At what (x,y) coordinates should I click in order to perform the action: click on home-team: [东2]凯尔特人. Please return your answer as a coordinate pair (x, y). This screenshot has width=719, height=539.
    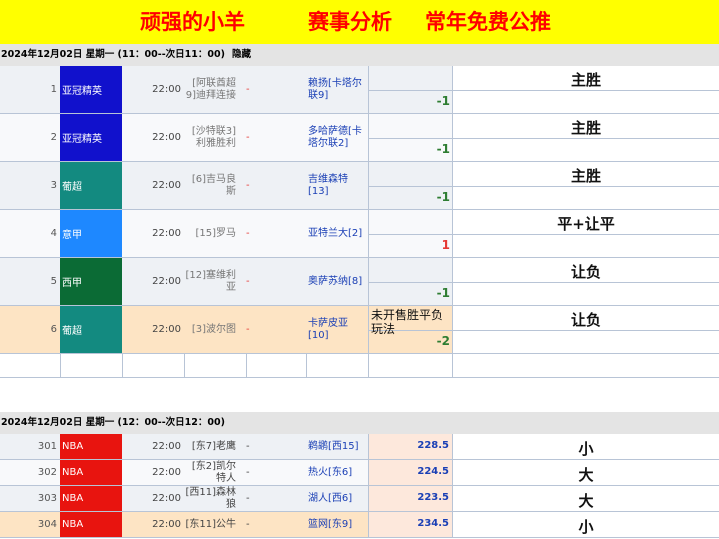
    Looking at the image, I should click on (215, 472).